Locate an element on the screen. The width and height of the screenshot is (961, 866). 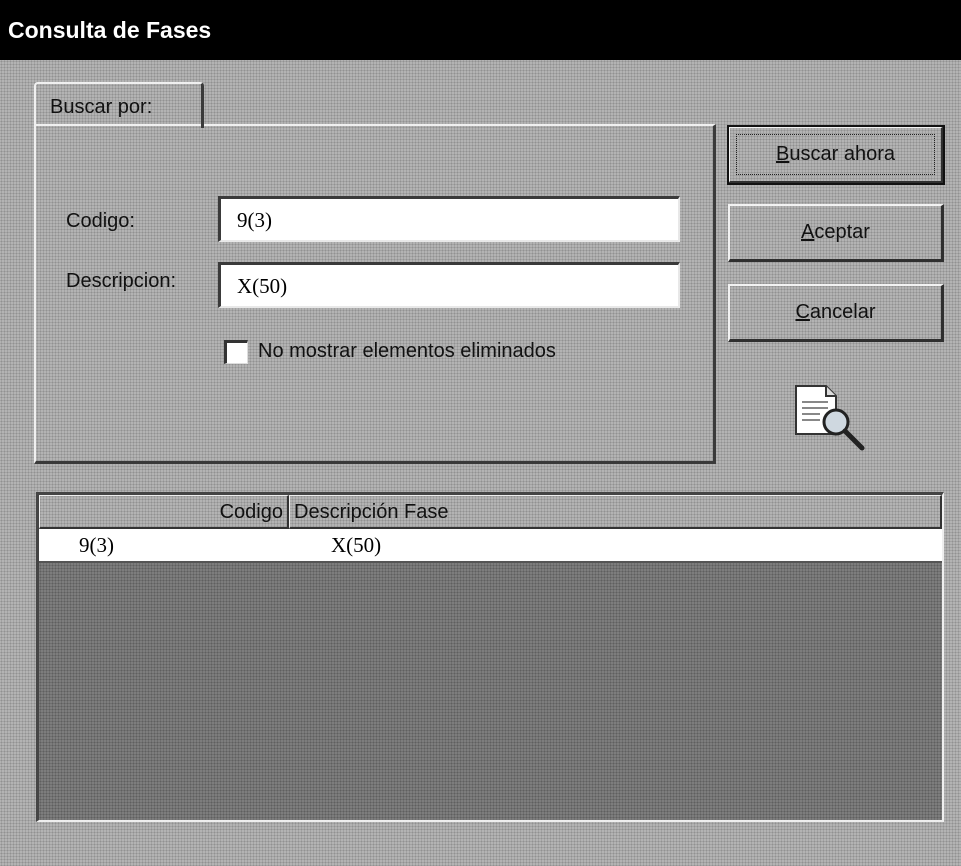
cell-codigo: 9(3) is located at coordinates (96, 545).